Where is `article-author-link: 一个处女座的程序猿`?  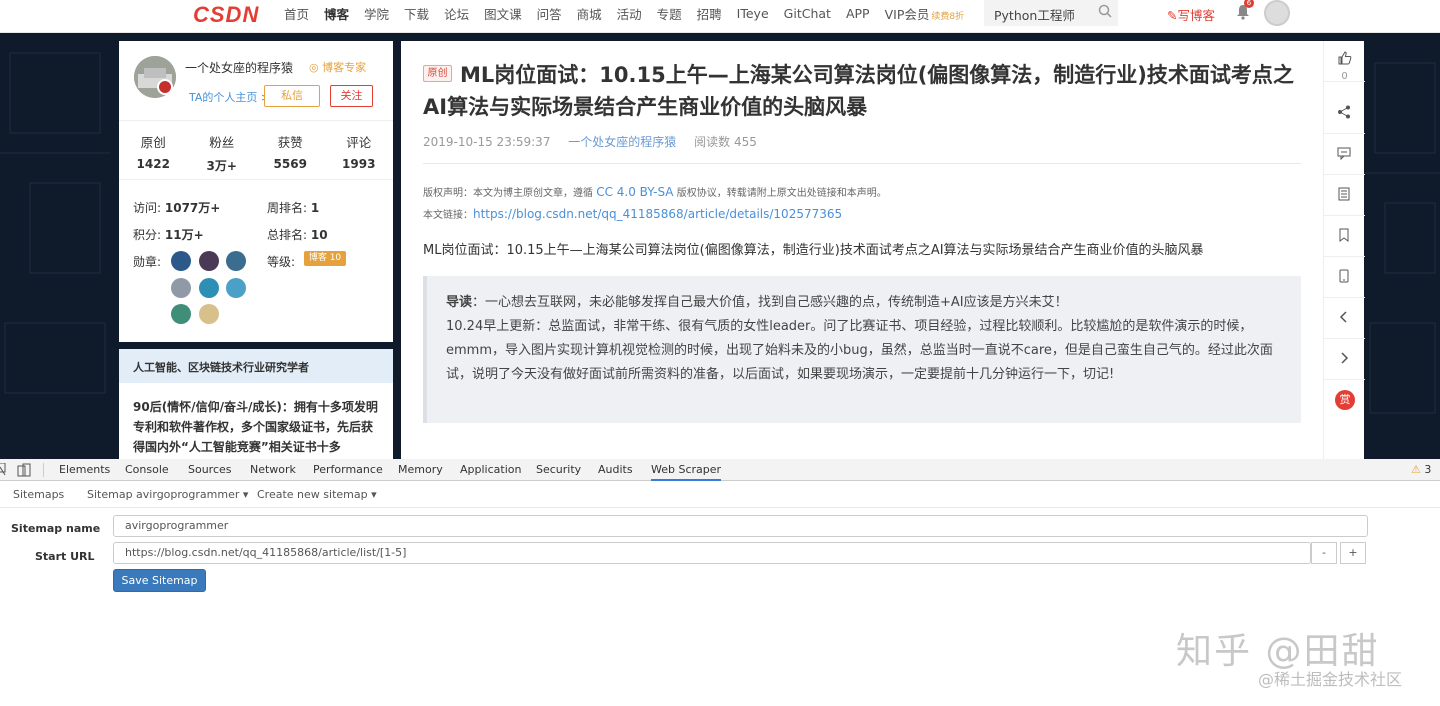
article-author-link: 一个处女座的程序猿 is located at coordinates (622, 142).